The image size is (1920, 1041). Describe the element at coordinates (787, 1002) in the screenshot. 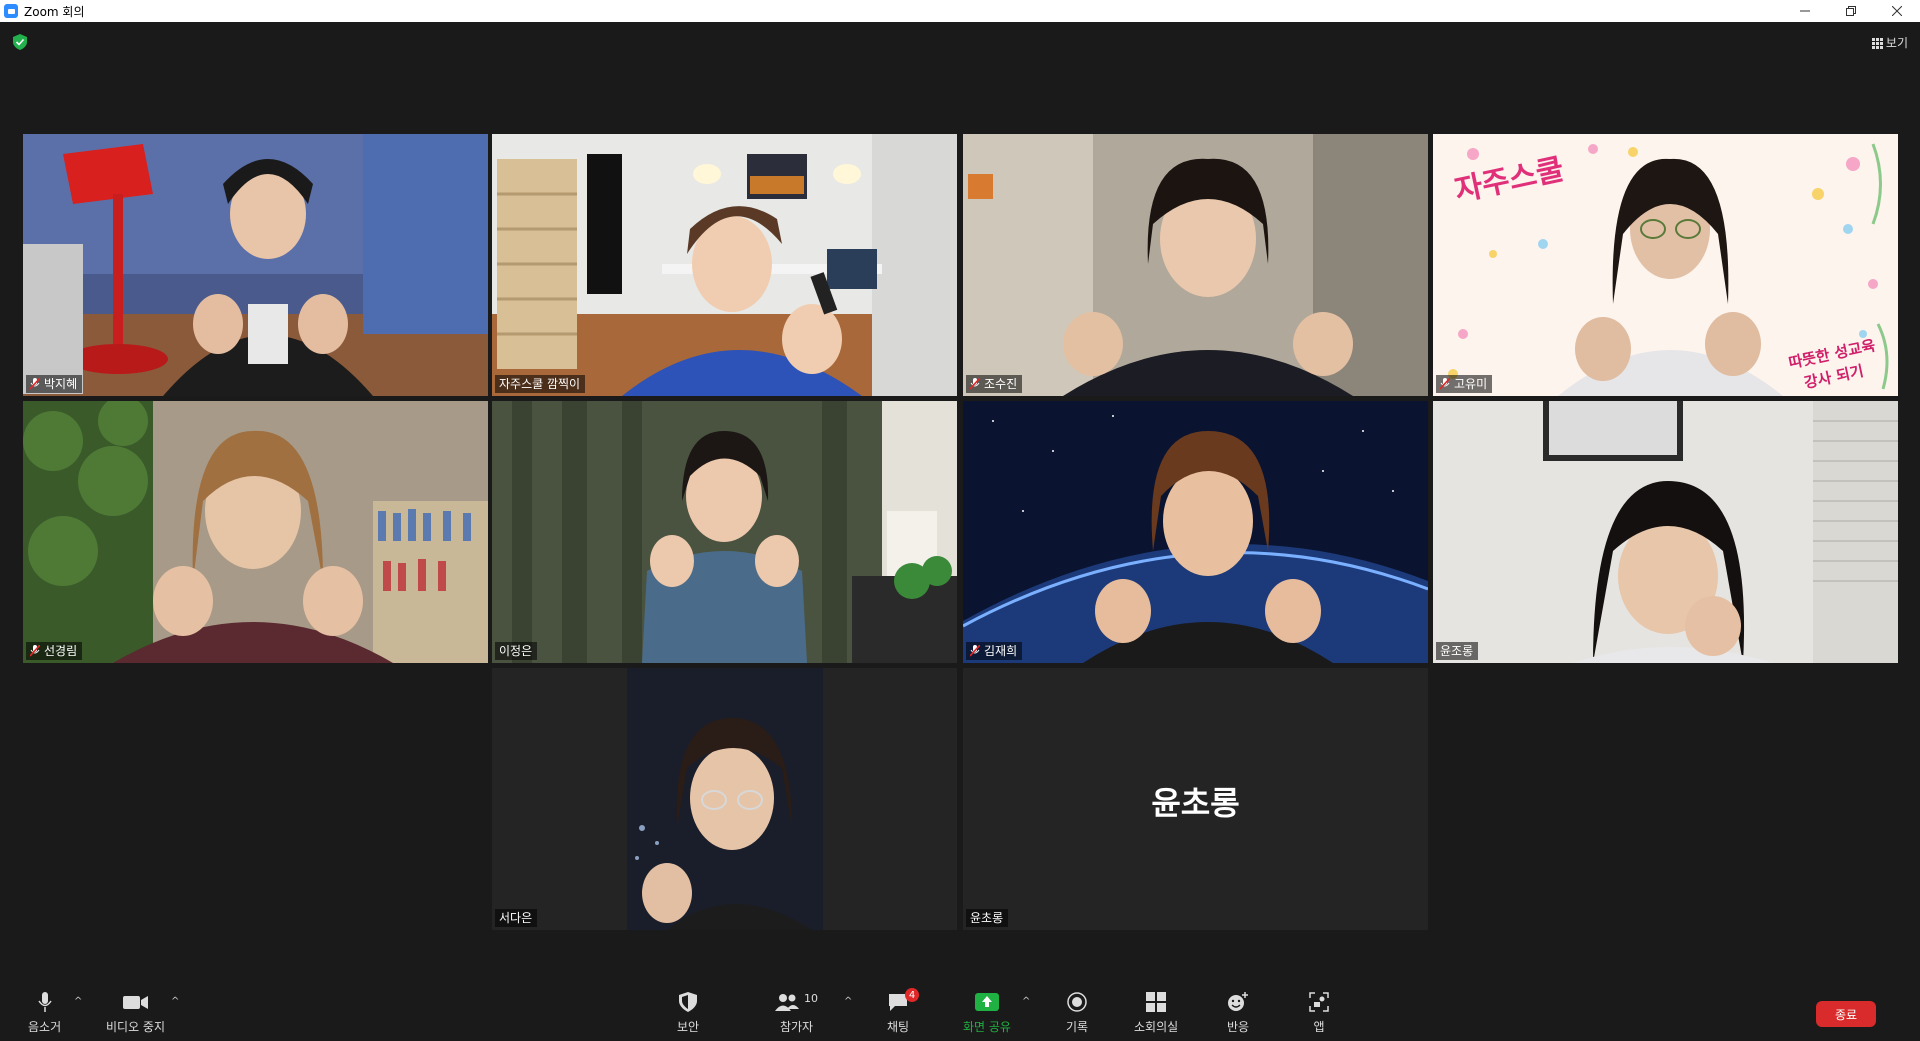

I see `participants-icon` at that location.